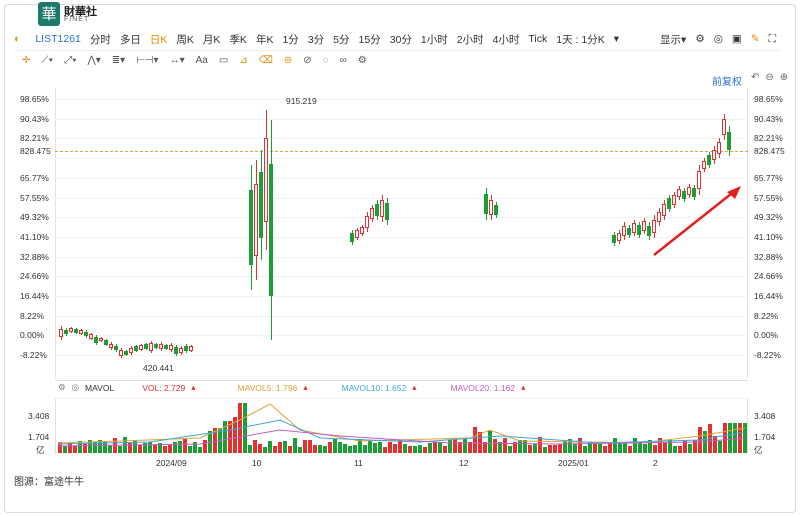  I want to click on image-source: 图源：富途牛牛, so click(49, 482).